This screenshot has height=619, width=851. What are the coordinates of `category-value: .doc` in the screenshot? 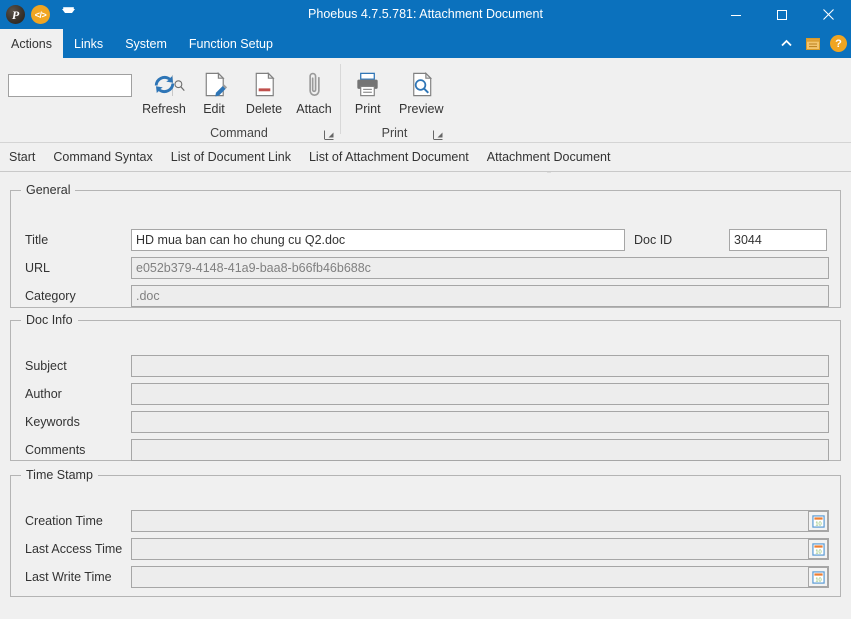 It's located at (148, 296).